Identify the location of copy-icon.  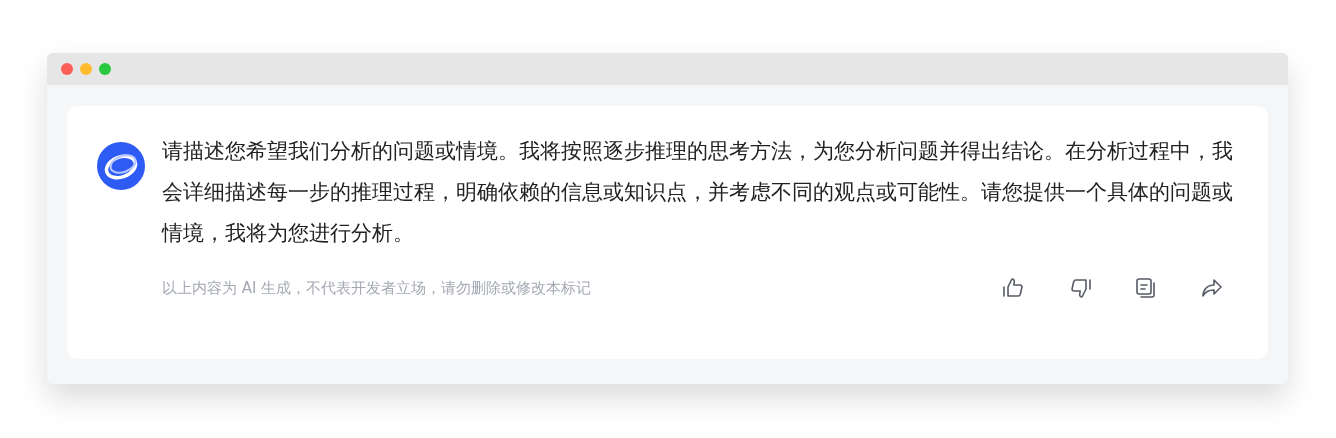
(1146, 288).